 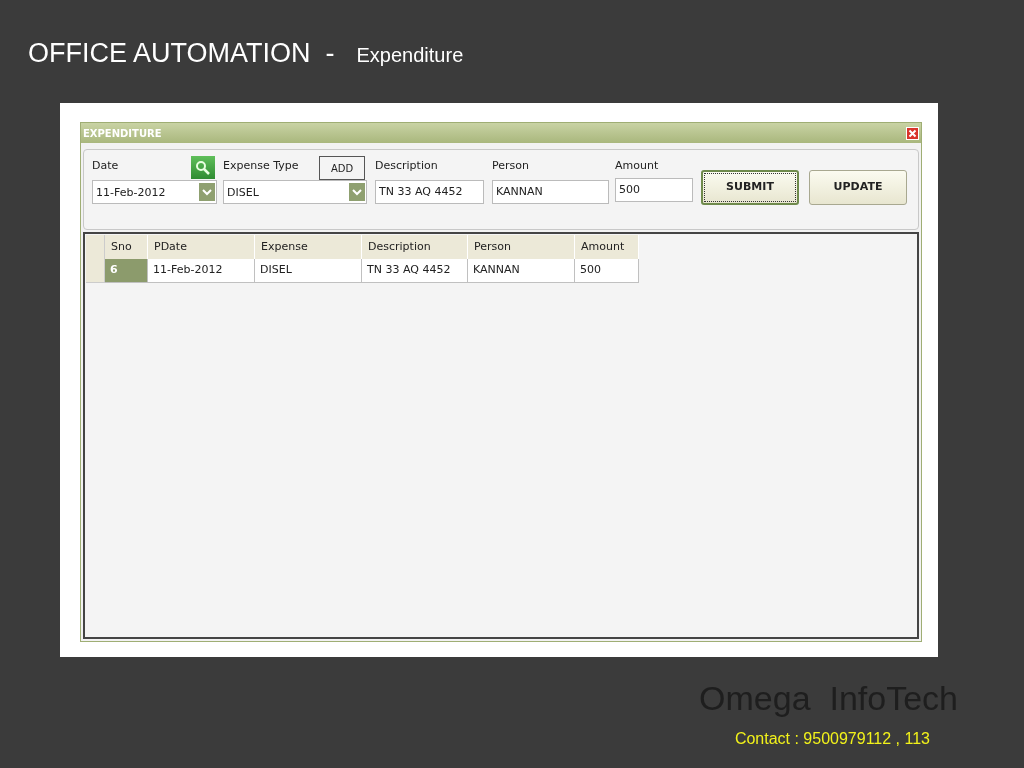 I want to click on dropdown: DISEL, so click(x=295, y=192).